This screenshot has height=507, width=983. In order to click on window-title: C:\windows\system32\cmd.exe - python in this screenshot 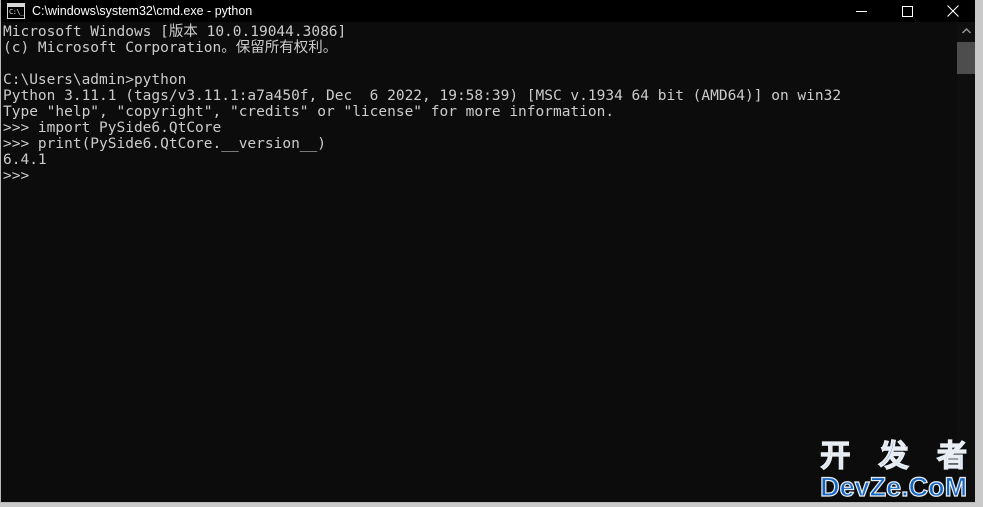, I will do `click(142, 11)`.